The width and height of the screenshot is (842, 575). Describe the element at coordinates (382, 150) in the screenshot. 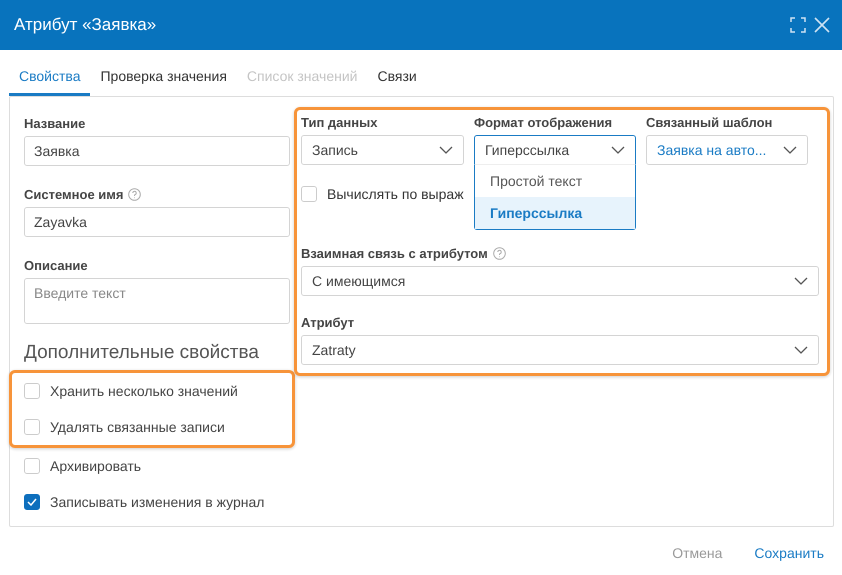

I see `select-field: Запись` at that location.